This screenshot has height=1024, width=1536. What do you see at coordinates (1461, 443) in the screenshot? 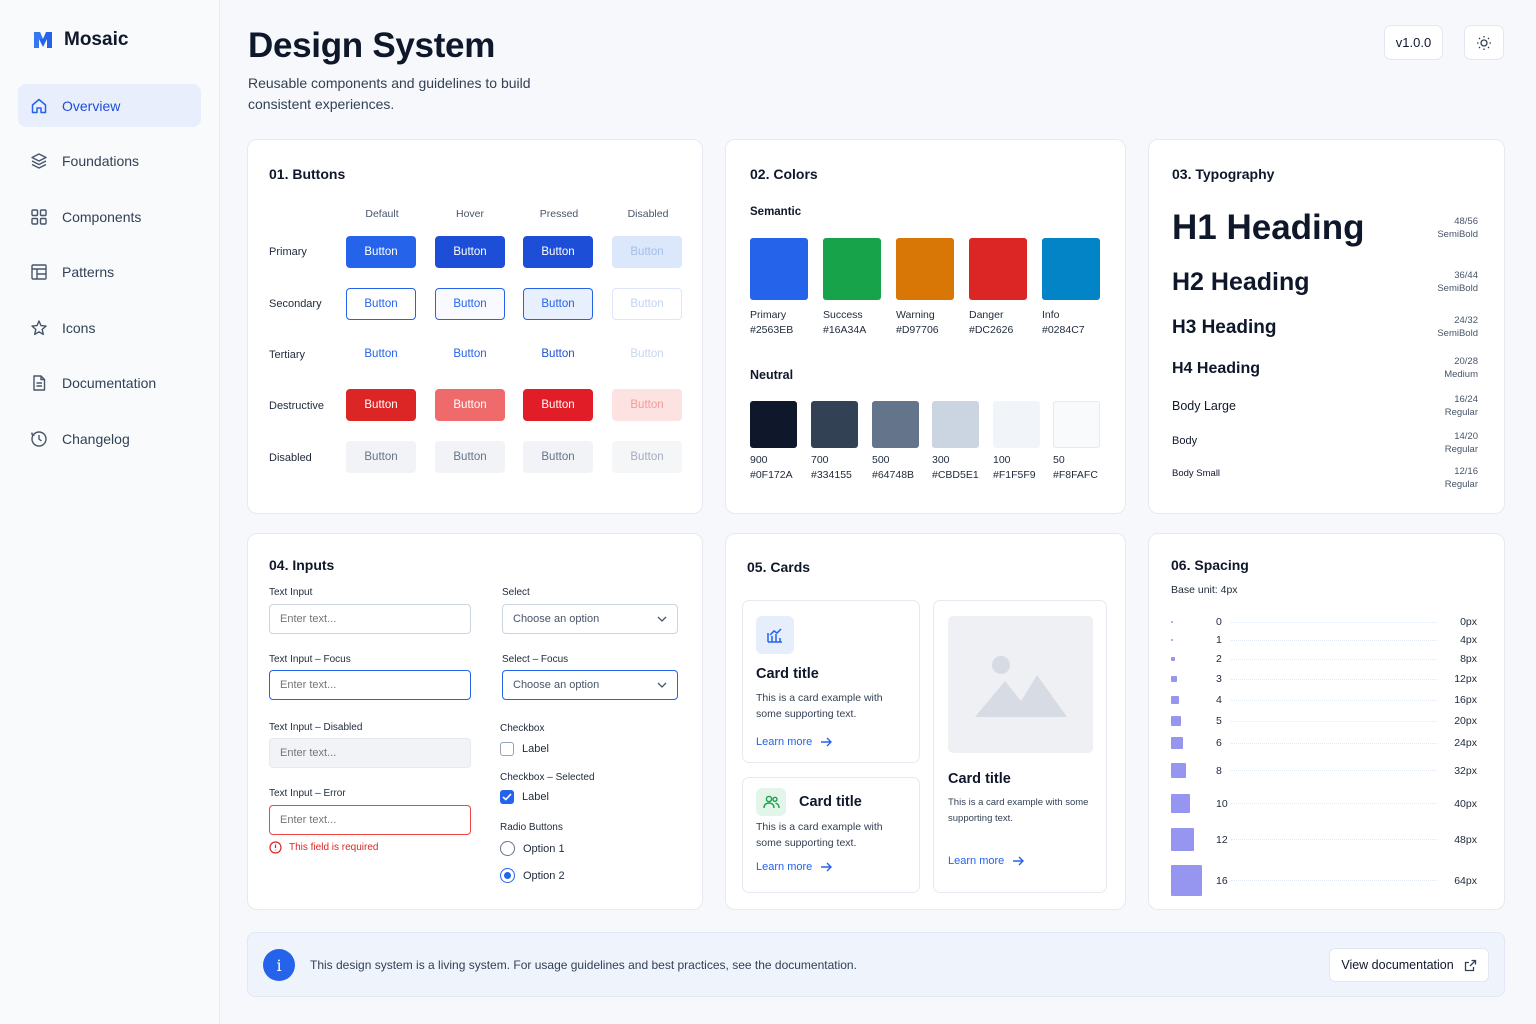
I see `body-meta: 14/20 Regular` at bounding box center [1461, 443].